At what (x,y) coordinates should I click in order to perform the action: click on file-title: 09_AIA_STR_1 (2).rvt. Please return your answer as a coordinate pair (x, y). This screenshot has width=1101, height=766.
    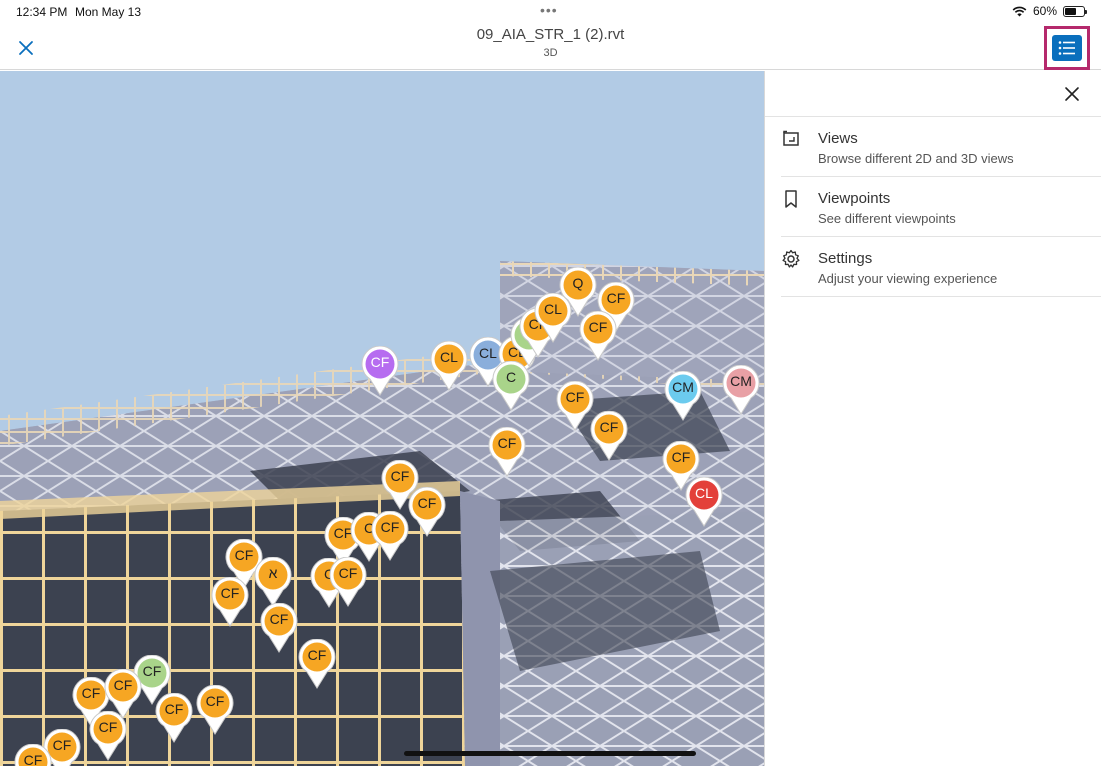
    Looking at the image, I should click on (550, 34).